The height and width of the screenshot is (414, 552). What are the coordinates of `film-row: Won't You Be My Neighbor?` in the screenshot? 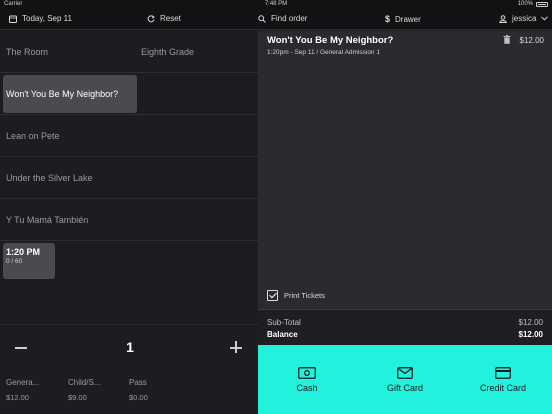 It's located at (129, 94).